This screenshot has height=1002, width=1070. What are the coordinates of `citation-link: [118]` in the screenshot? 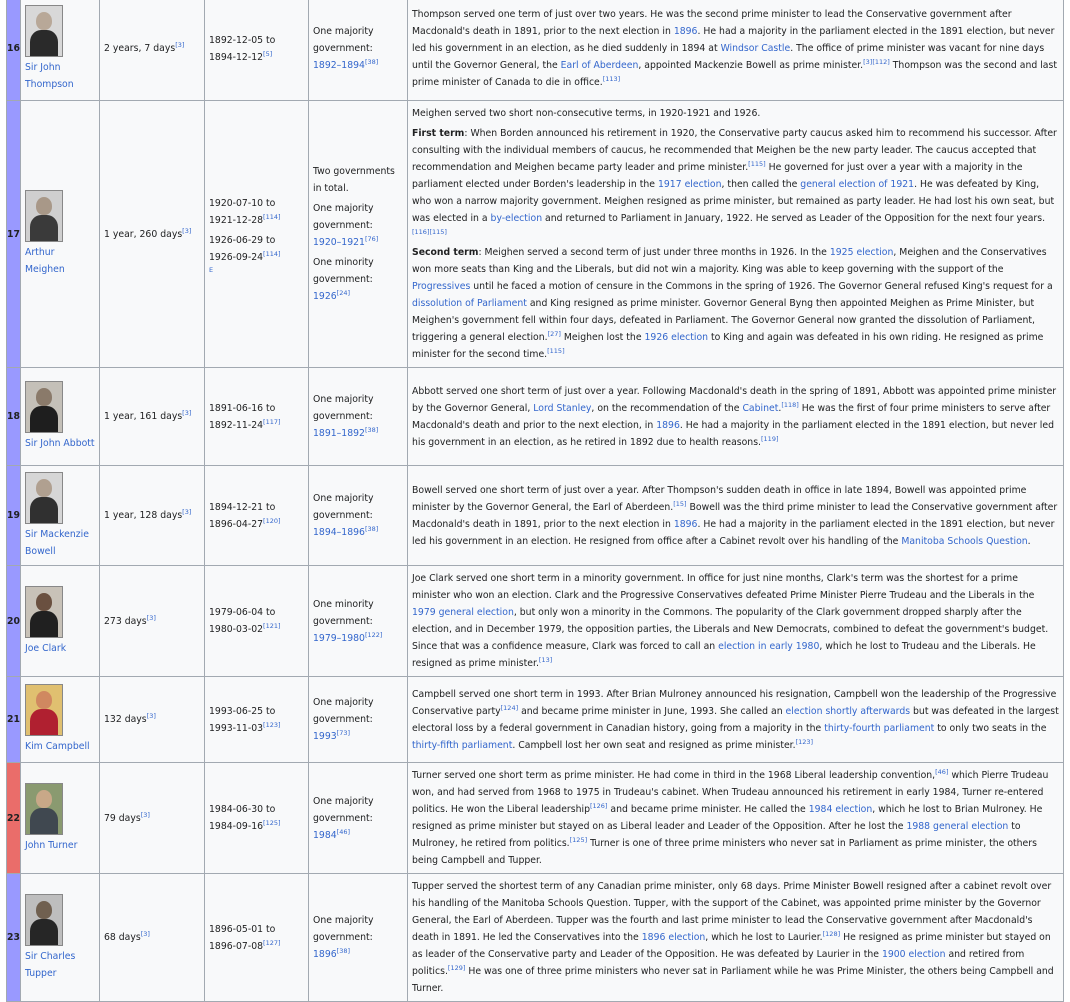 It's located at (789, 404).